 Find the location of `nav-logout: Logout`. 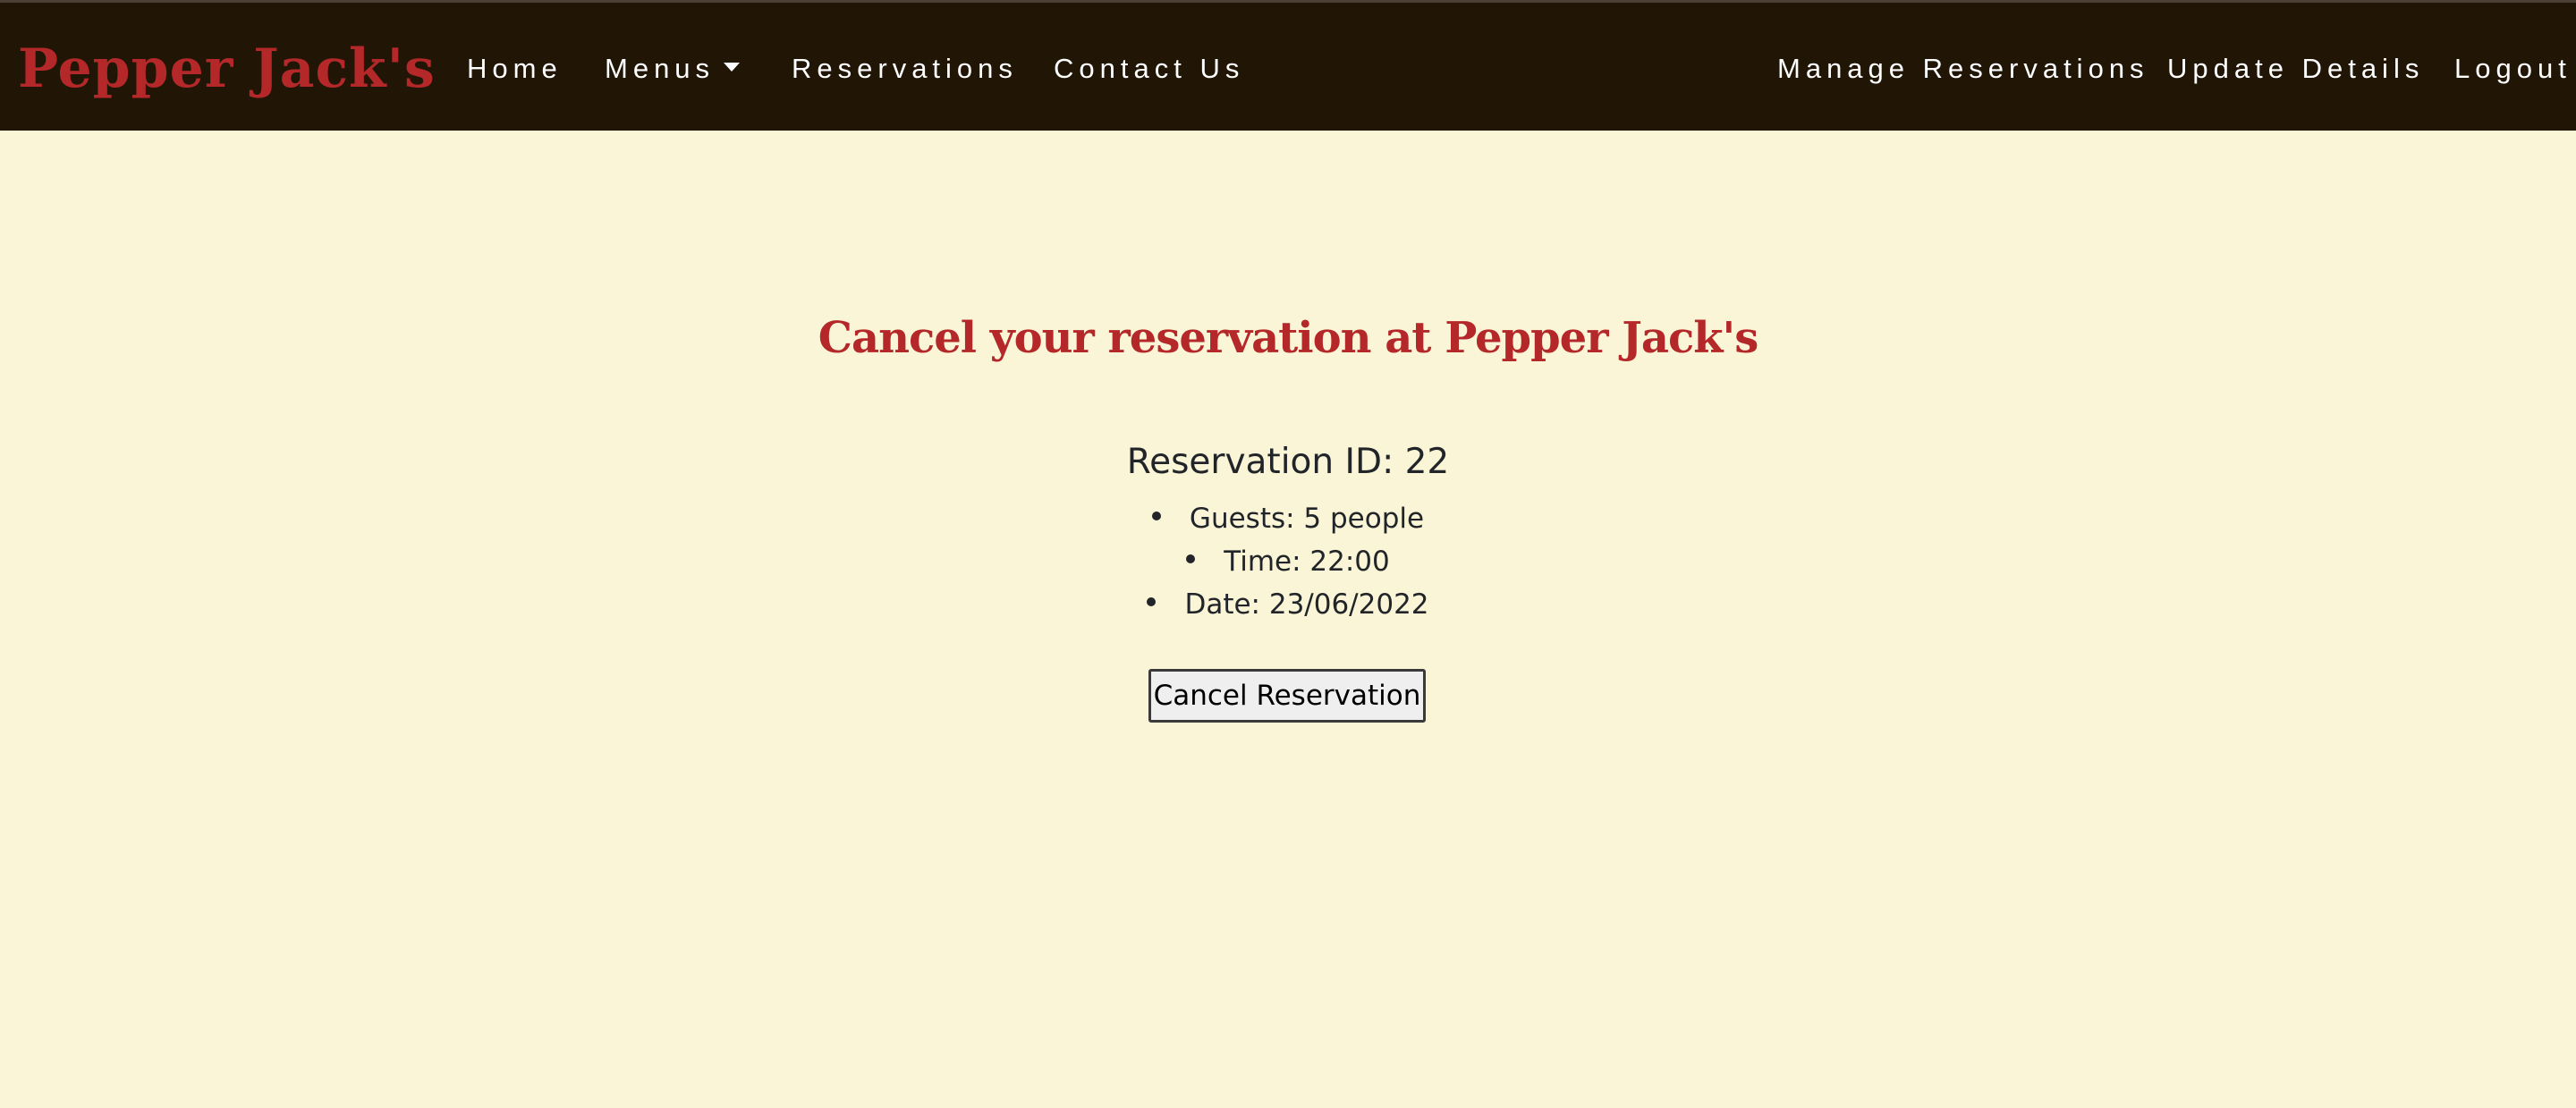

nav-logout: Logout is located at coordinates (2513, 68).